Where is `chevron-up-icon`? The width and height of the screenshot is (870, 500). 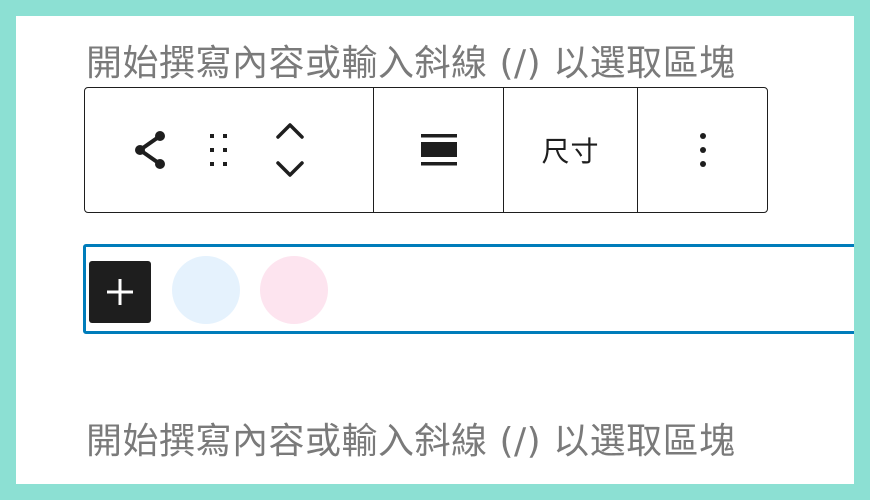 chevron-up-icon is located at coordinates (290, 130).